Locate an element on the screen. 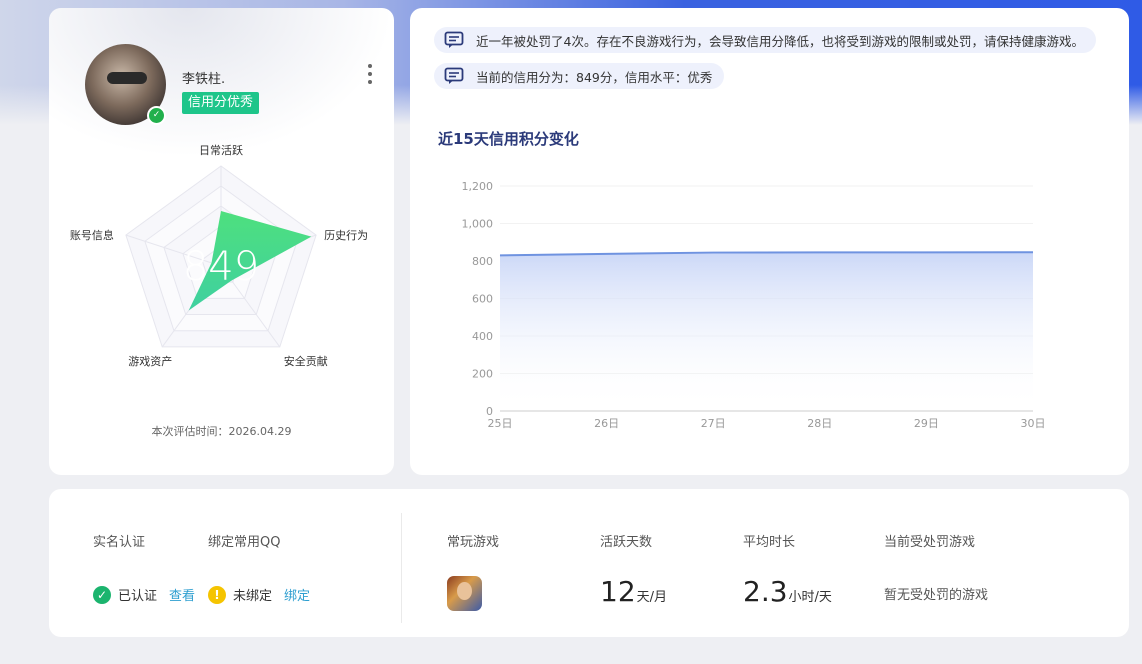  x-tick-label: 25日 is located at coordinates (500, 423).